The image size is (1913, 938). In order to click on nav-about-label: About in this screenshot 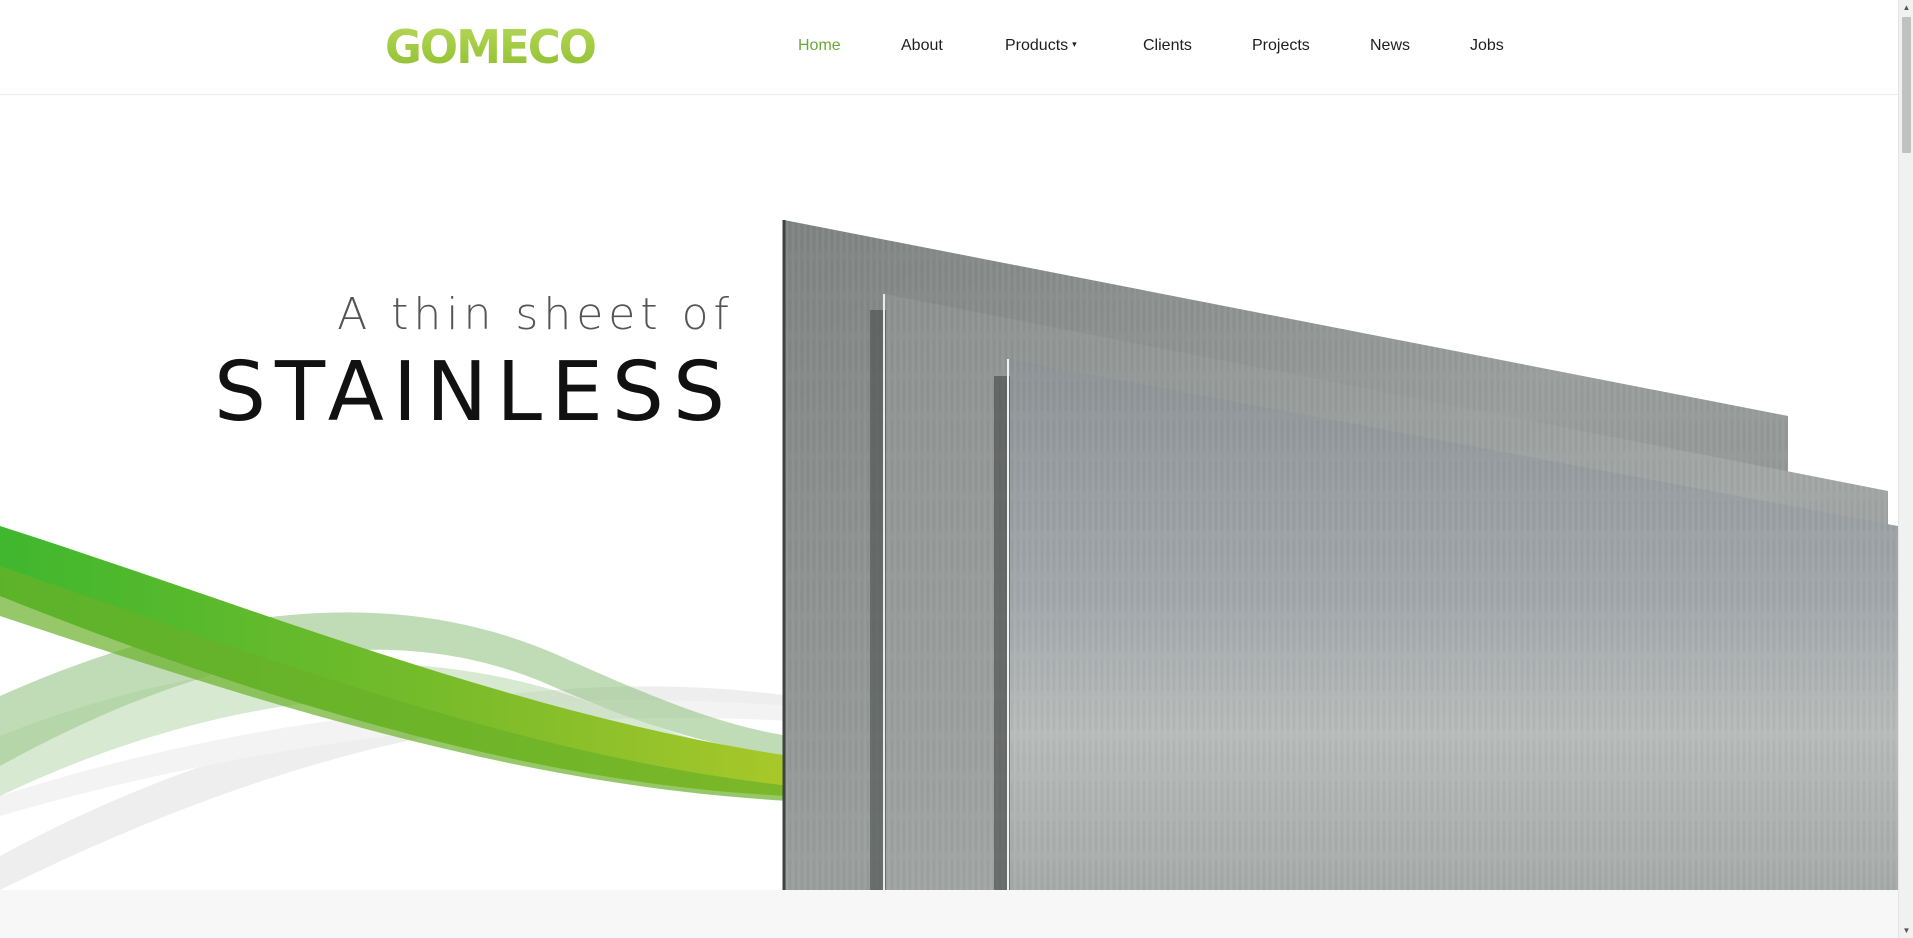, I will do `click(922, 45)`.